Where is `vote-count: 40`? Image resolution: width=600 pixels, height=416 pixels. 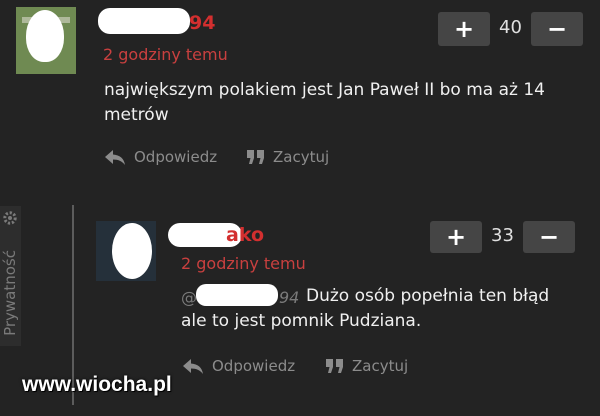 vote-count: 40 is located at coordinates (510, 27).